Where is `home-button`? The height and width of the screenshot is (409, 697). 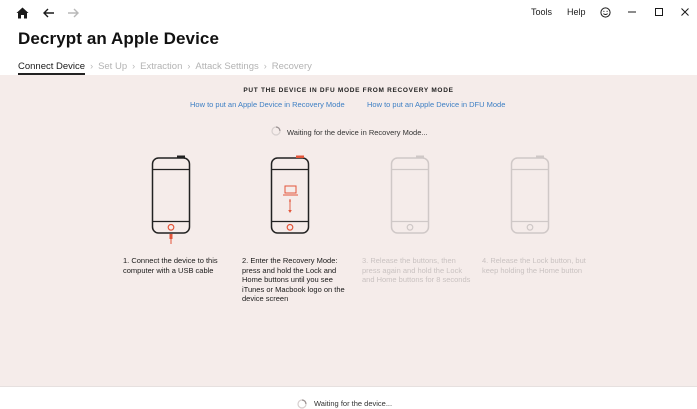 home-button is located at coordinates (22, 13).